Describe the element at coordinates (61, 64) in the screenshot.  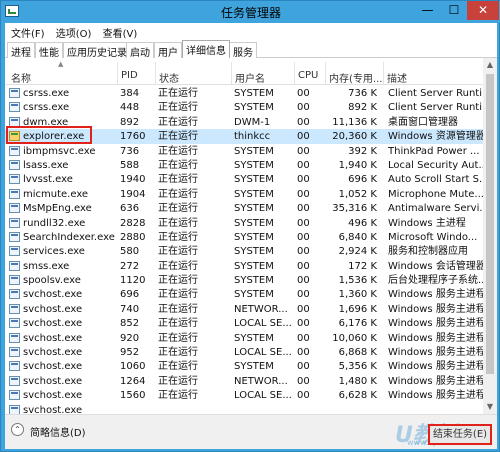
I see `sort-ascending-icon: ▲` at that location.